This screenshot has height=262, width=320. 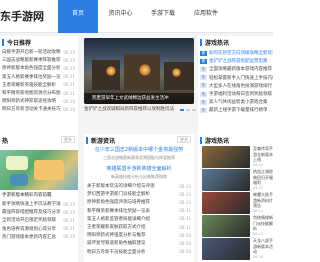 I want to click on list-item-title: 高人气休闲益智类小游戏合集, so click(x=241, y=102).